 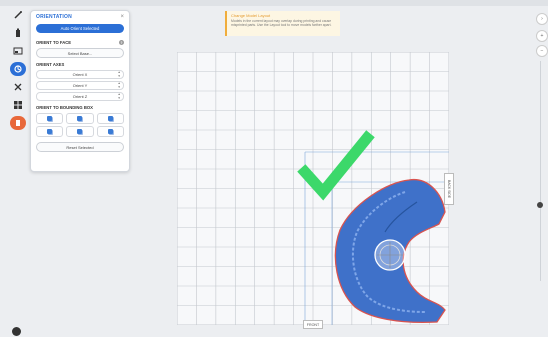 I want to click on help-icon, so click(x=16, y=331).